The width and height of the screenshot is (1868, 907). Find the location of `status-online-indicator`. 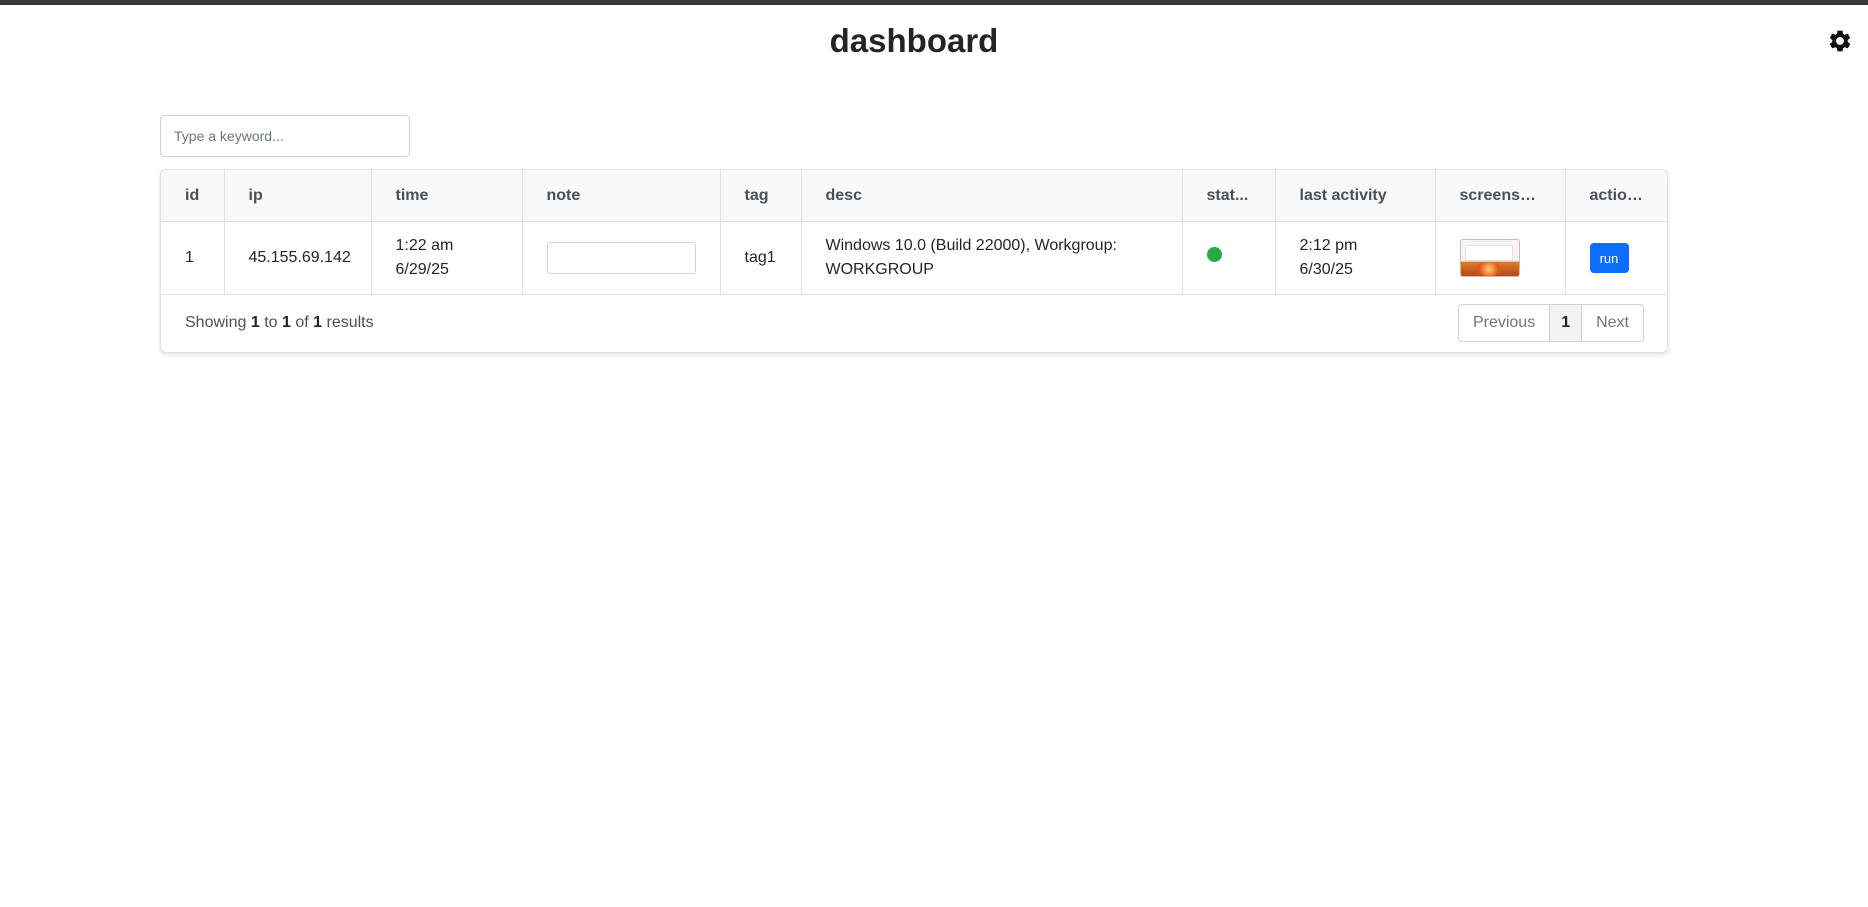

status-online-indicator is located at coordinates (1214, 254).